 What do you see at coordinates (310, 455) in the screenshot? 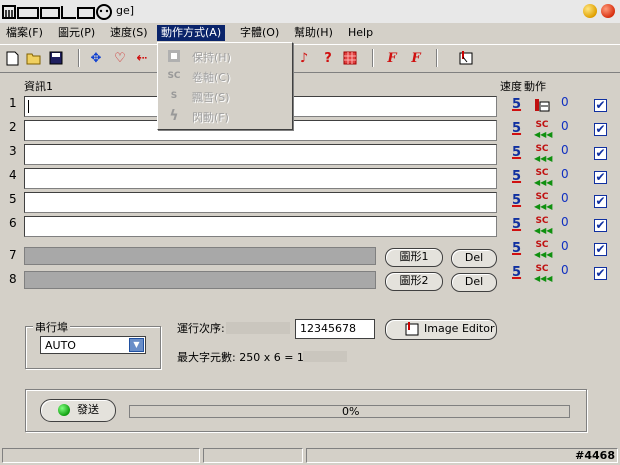
I see `status-bar: #4468` at bounding box center [310, 455].